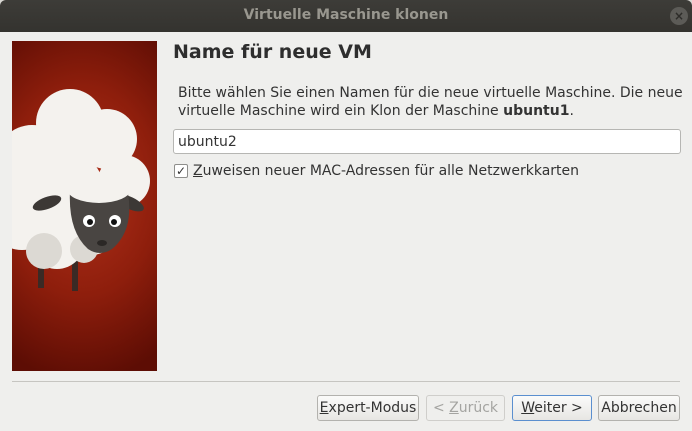 The width and height of the screenshot is (692, 431). I want to click on vm-name-input, so click(427, 141).